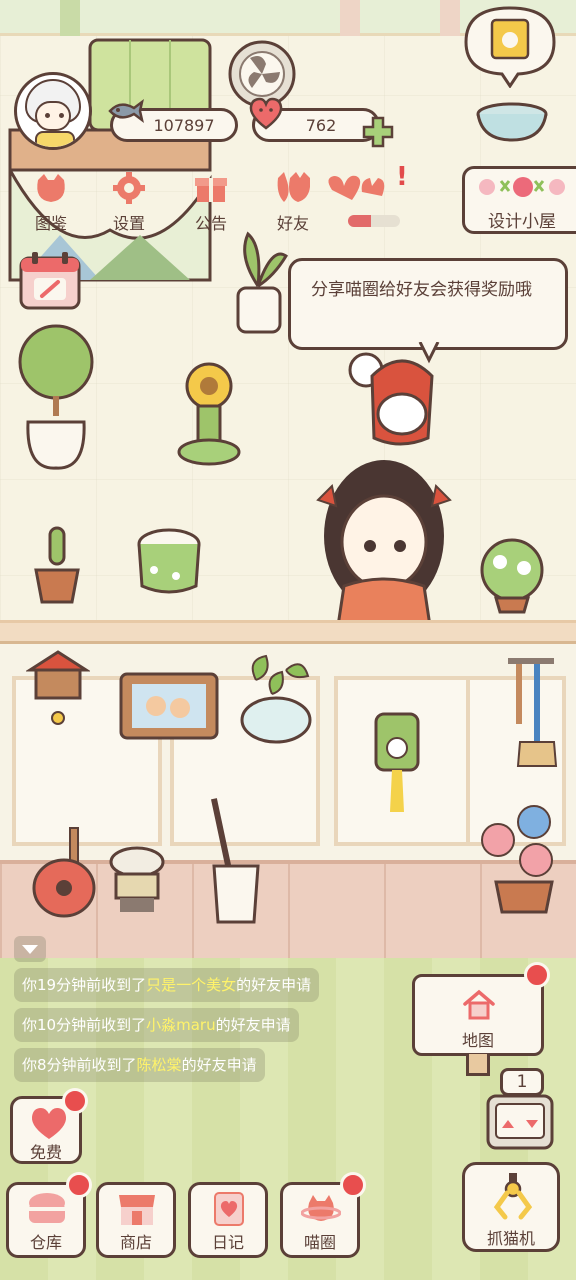 The width and height of the screenshot is (576, 1280). I want to click on map-notification-dot, so click(537, 975).